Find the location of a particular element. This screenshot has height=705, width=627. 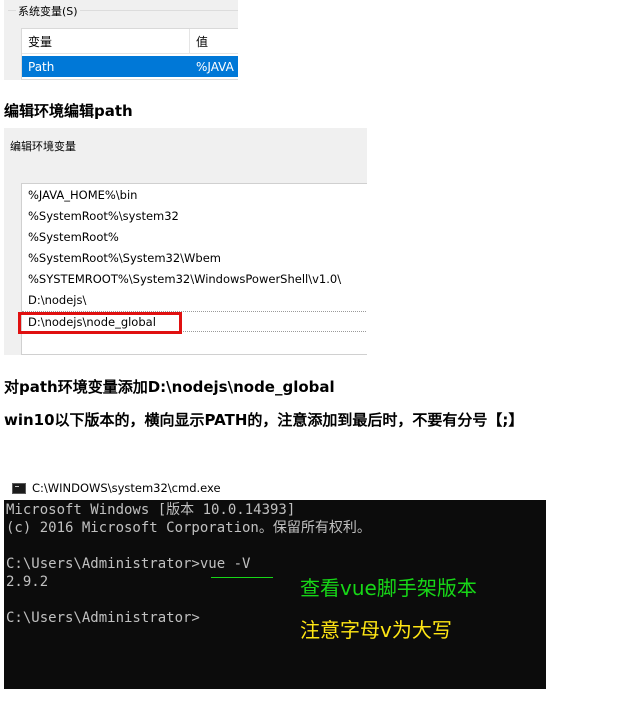

console-line: (c) 2016 Microsoft Corporation。保留所有权利。 is located at coordinates (188, 528).